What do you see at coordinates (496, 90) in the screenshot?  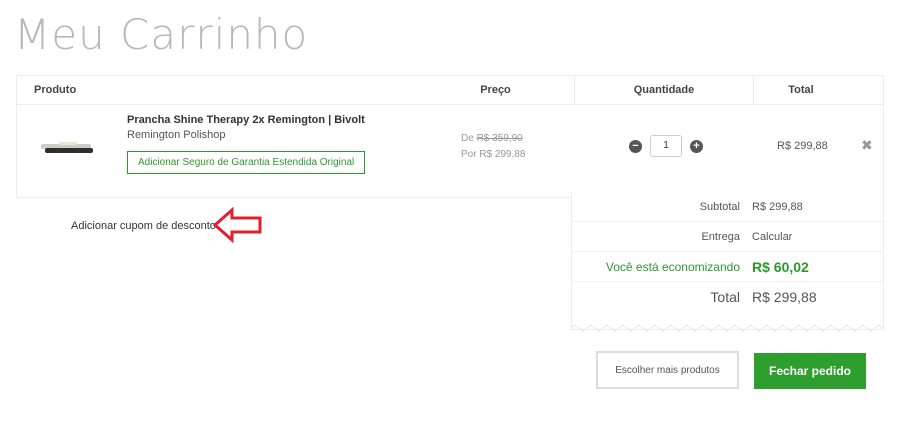 I see `header-price: Preço` at bounding box center [496, 90].